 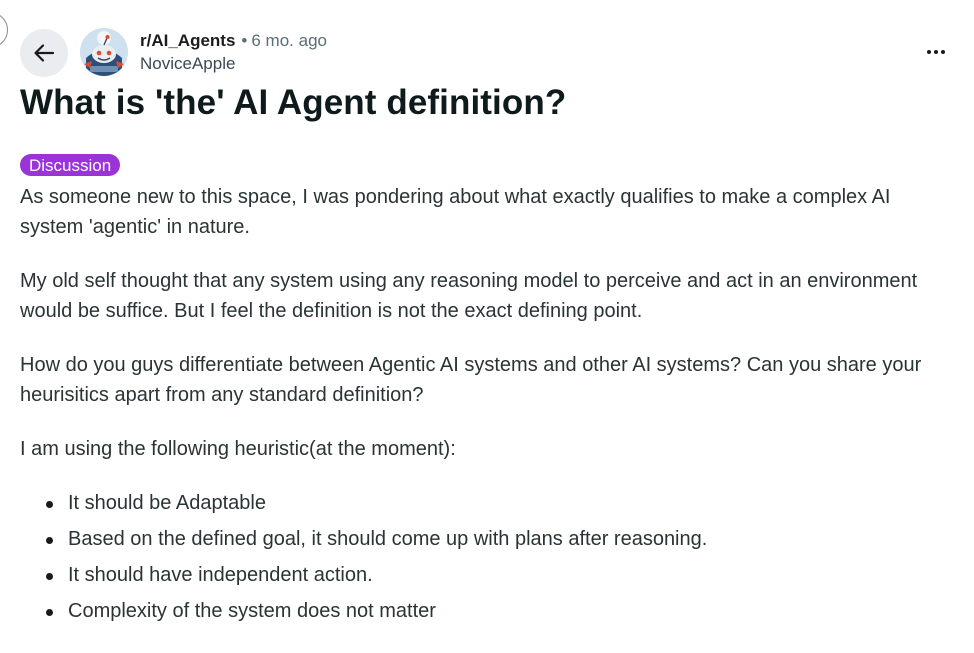 What do you see at coordinates (363, 614) in the screenshot?
I see `list-item: Complexity of the system does not matter` at bounding box center [363, 614].